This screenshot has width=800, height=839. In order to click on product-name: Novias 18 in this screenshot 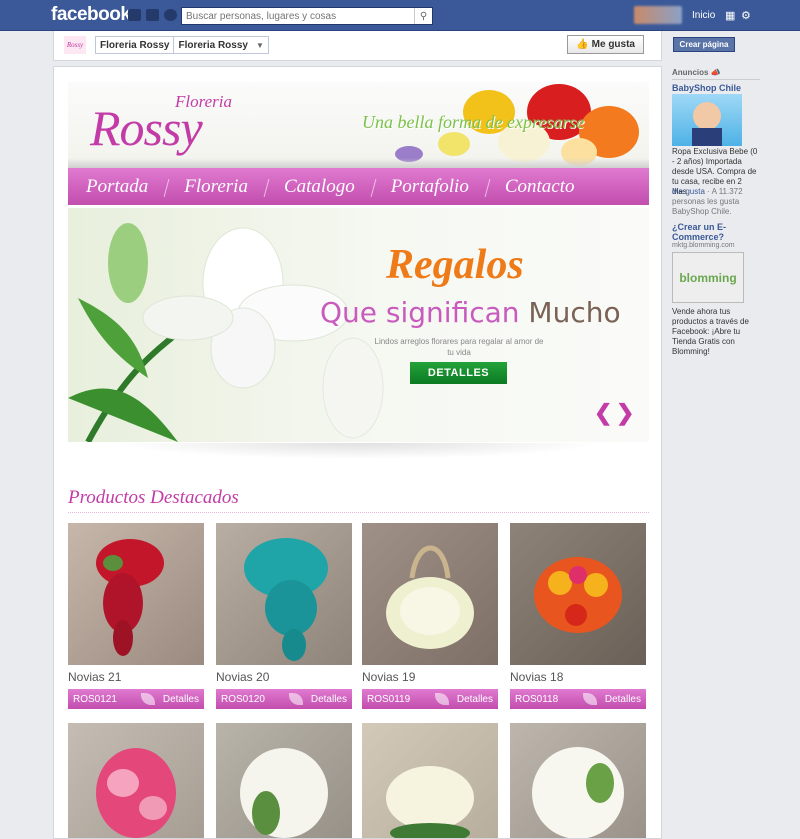, I will do `click(537, 677)`.